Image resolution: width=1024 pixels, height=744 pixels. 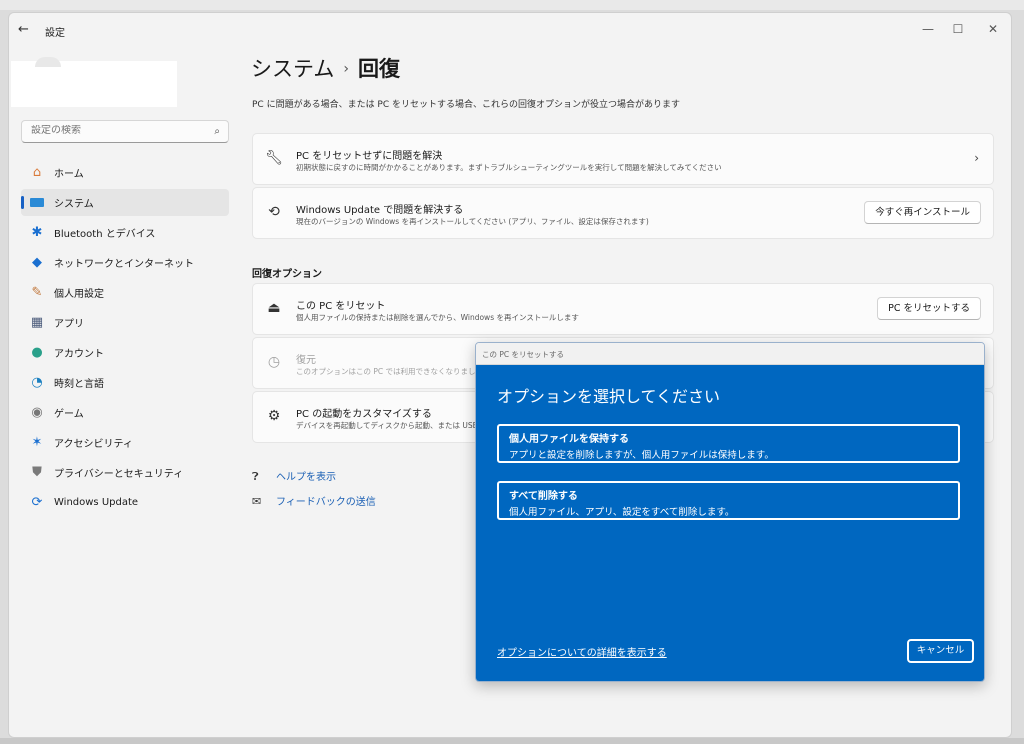 I want to click on sidebar-item-home: ⌂ ホーム, so click(x=125, y=172).